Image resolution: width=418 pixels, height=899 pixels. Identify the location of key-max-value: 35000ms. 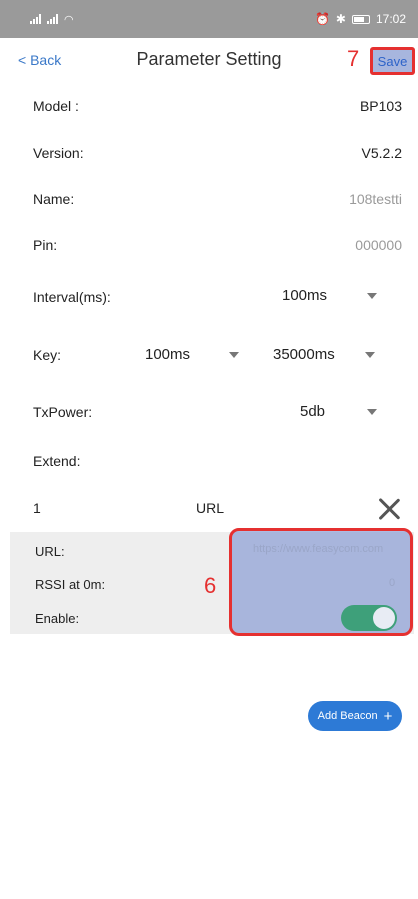
(304, 354).